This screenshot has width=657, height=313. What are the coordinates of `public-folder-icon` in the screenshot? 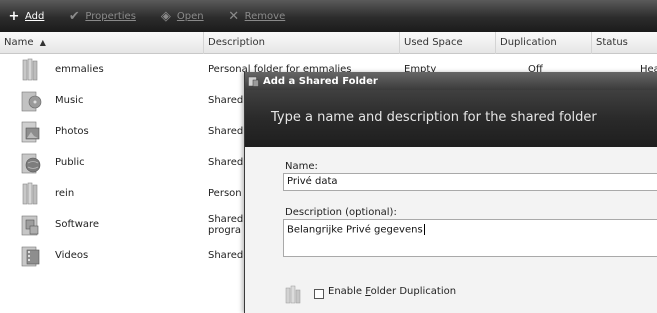 It's located at (31, 163).